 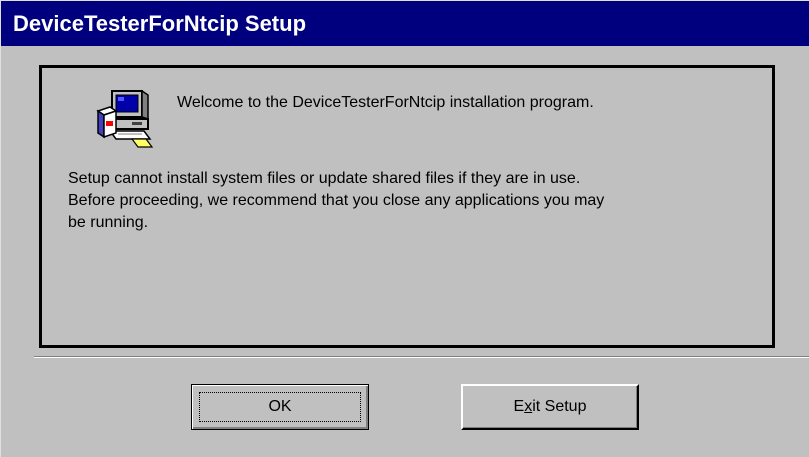 I want to click on separator, so click(x=421, y=357).